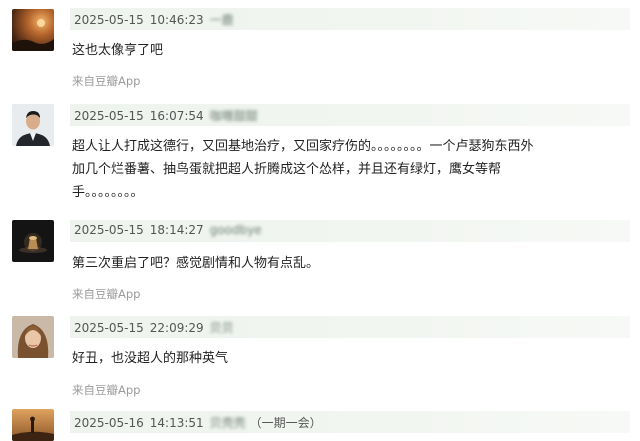 The image size is (640, 441). I want to click on comment-meta-bar: 2025-05-15 10:46:23 一鹿, so click(350, 19).